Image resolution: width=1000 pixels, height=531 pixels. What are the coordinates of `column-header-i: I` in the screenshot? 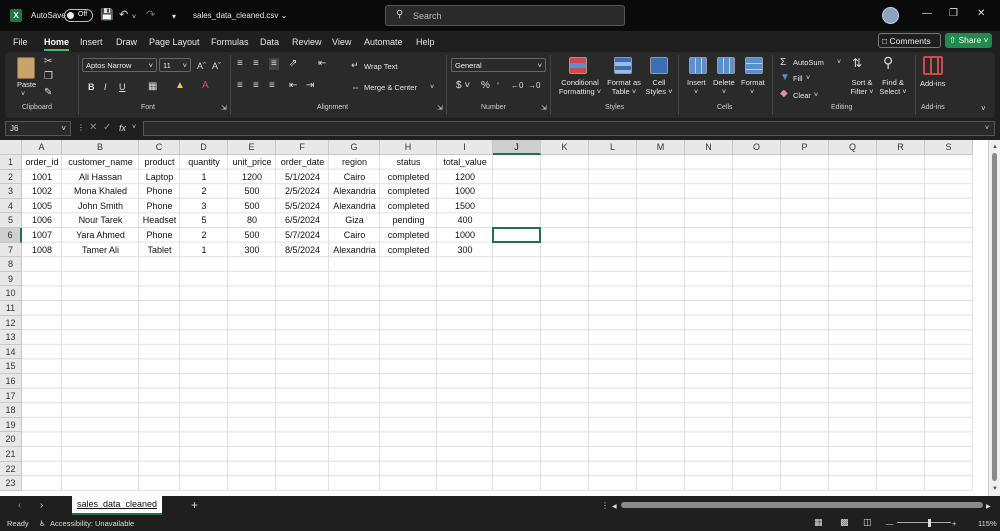 It's located at (465, 147).